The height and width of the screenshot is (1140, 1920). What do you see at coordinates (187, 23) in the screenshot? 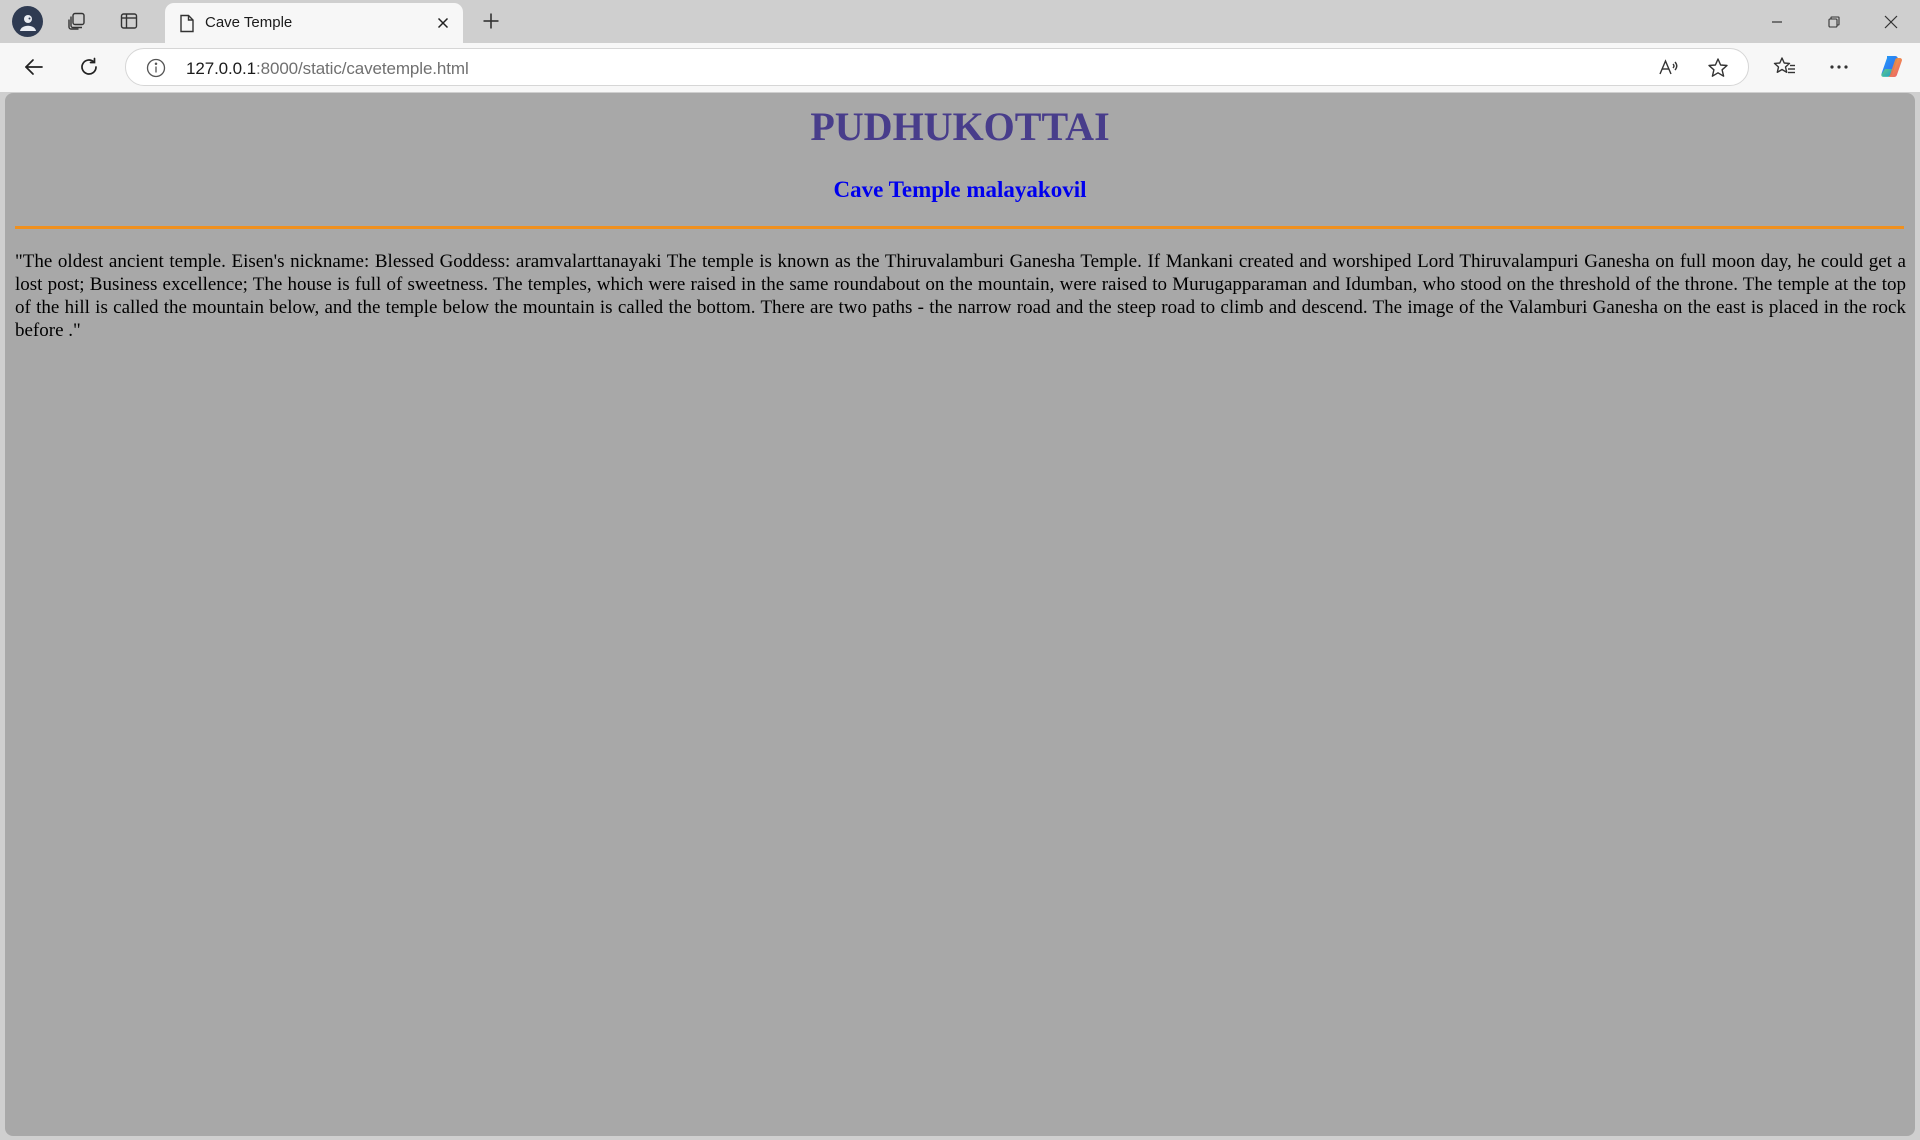
I see `document-icon` at bounding box center [187, 23].